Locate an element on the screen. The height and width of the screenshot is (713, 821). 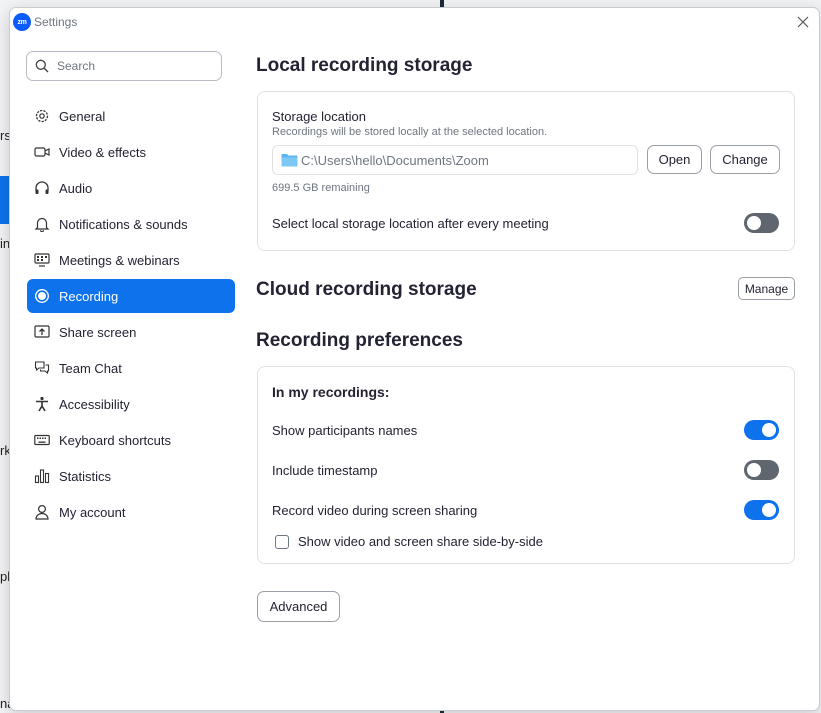
sidebar-item-label: Video & effects is located at coordinates (102, 152).